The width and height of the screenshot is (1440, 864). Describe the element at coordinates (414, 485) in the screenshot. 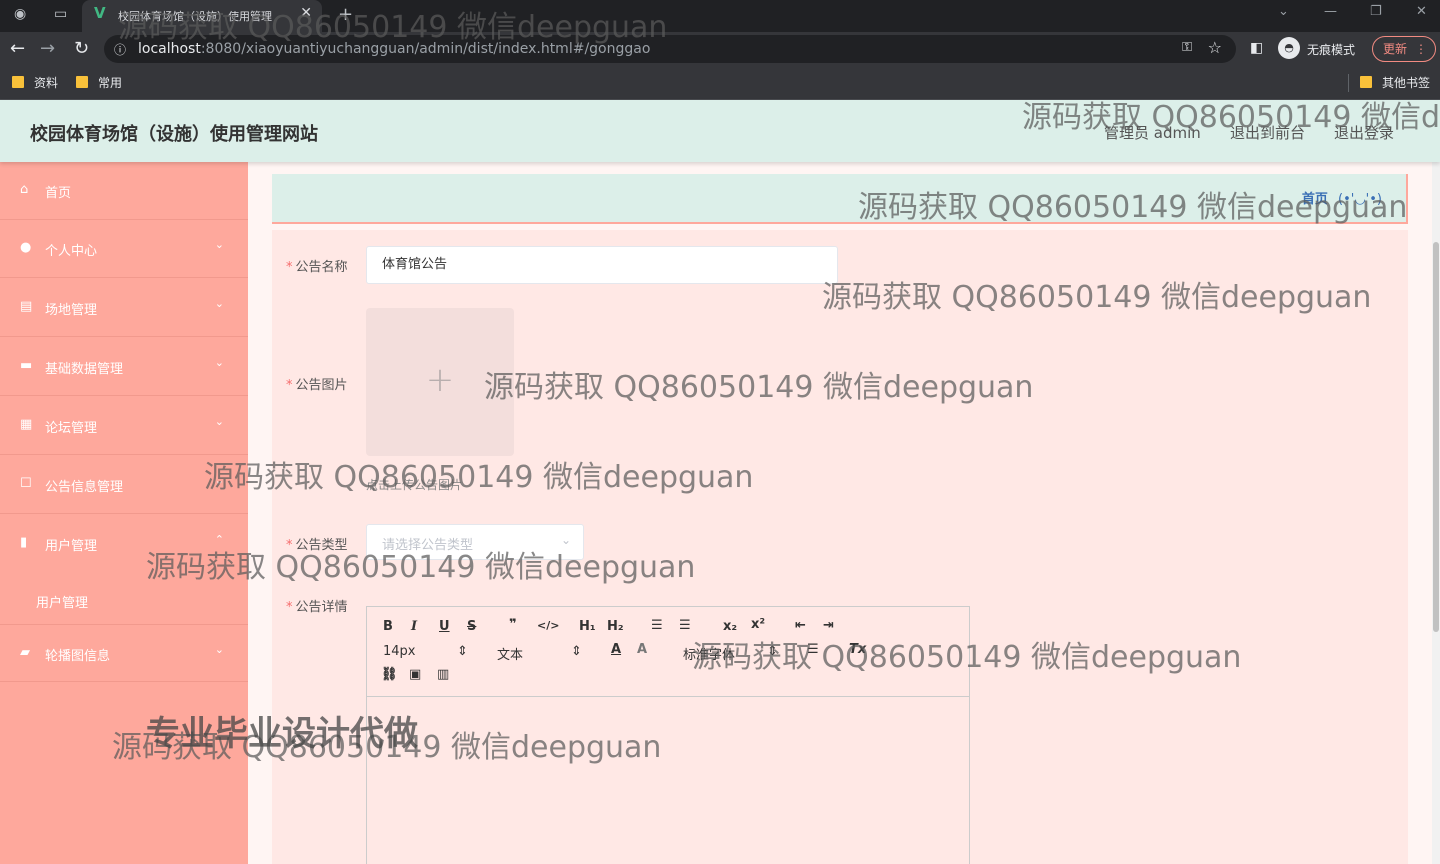

I see `upload-hint: 点击上传公告图片` at that location.